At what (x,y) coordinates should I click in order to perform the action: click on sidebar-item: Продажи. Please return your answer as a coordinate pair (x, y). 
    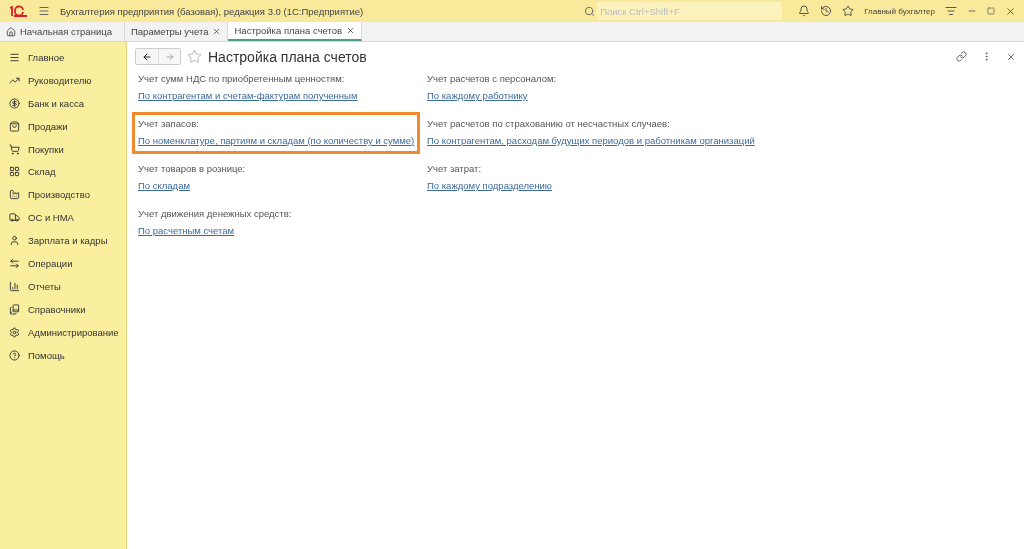
    Looking at the image, I should click on (63, 126).